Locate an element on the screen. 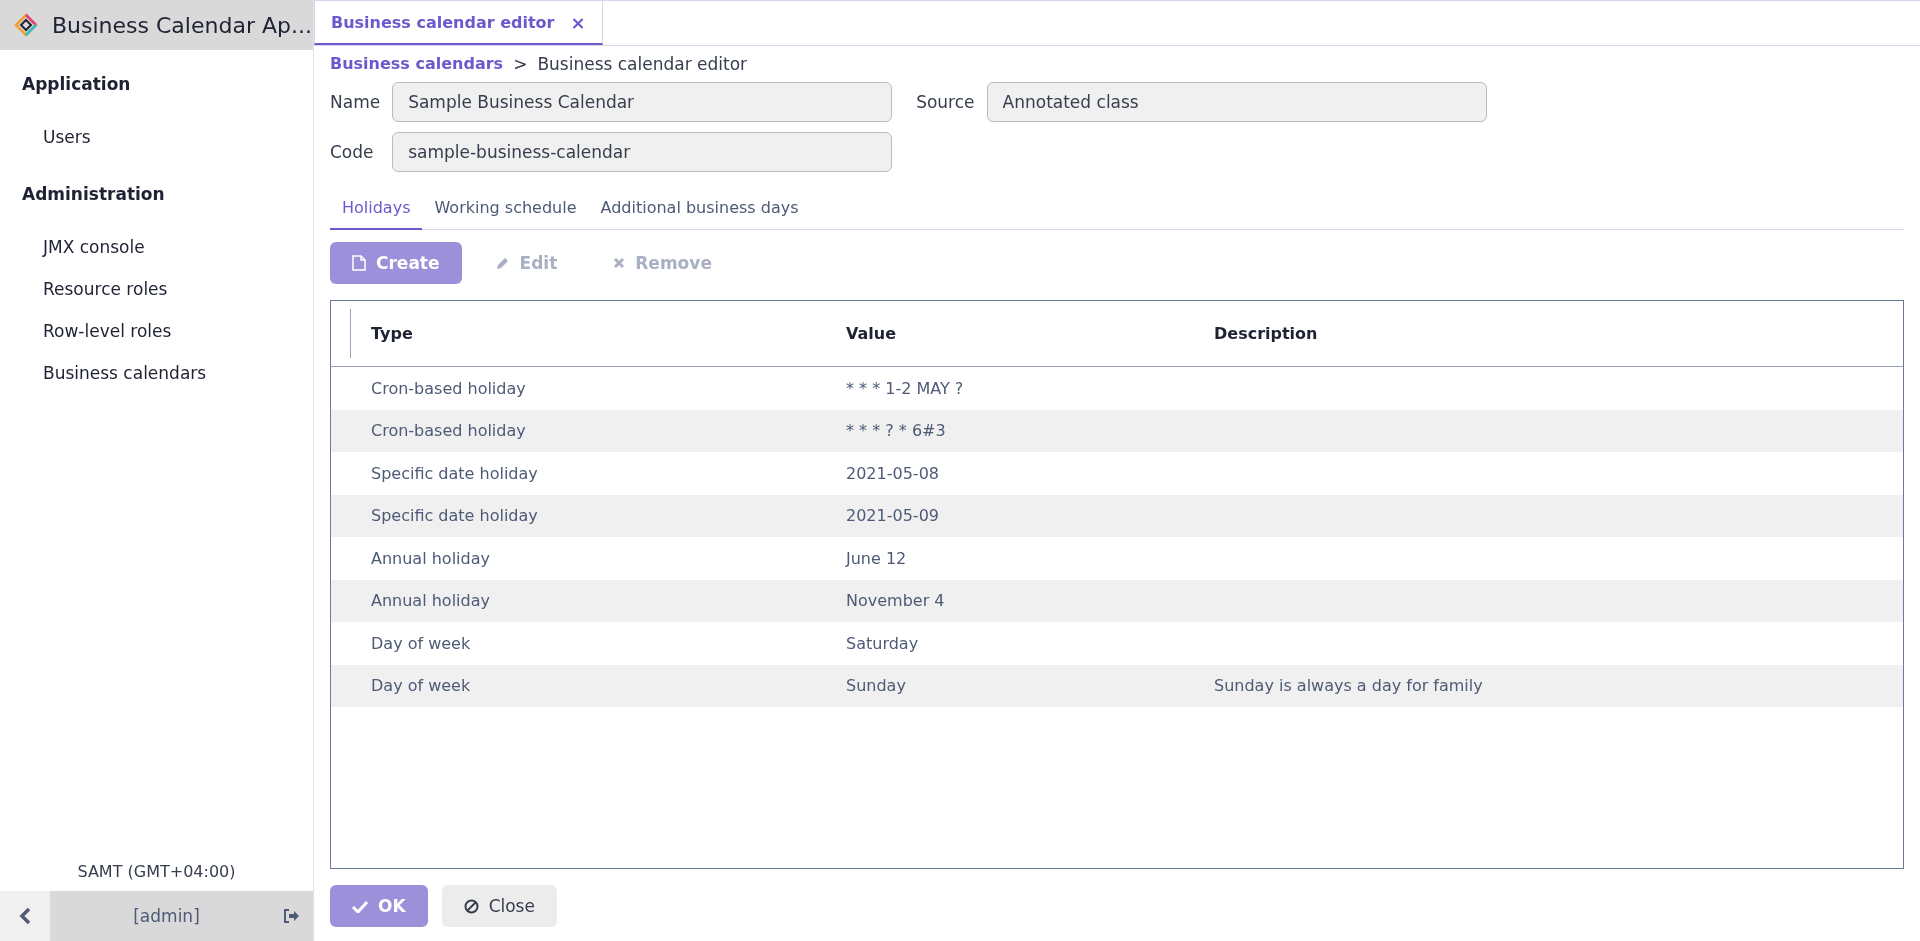 The image size is (1920, 941). menu-group: Application is located at coordinates (156, 84).